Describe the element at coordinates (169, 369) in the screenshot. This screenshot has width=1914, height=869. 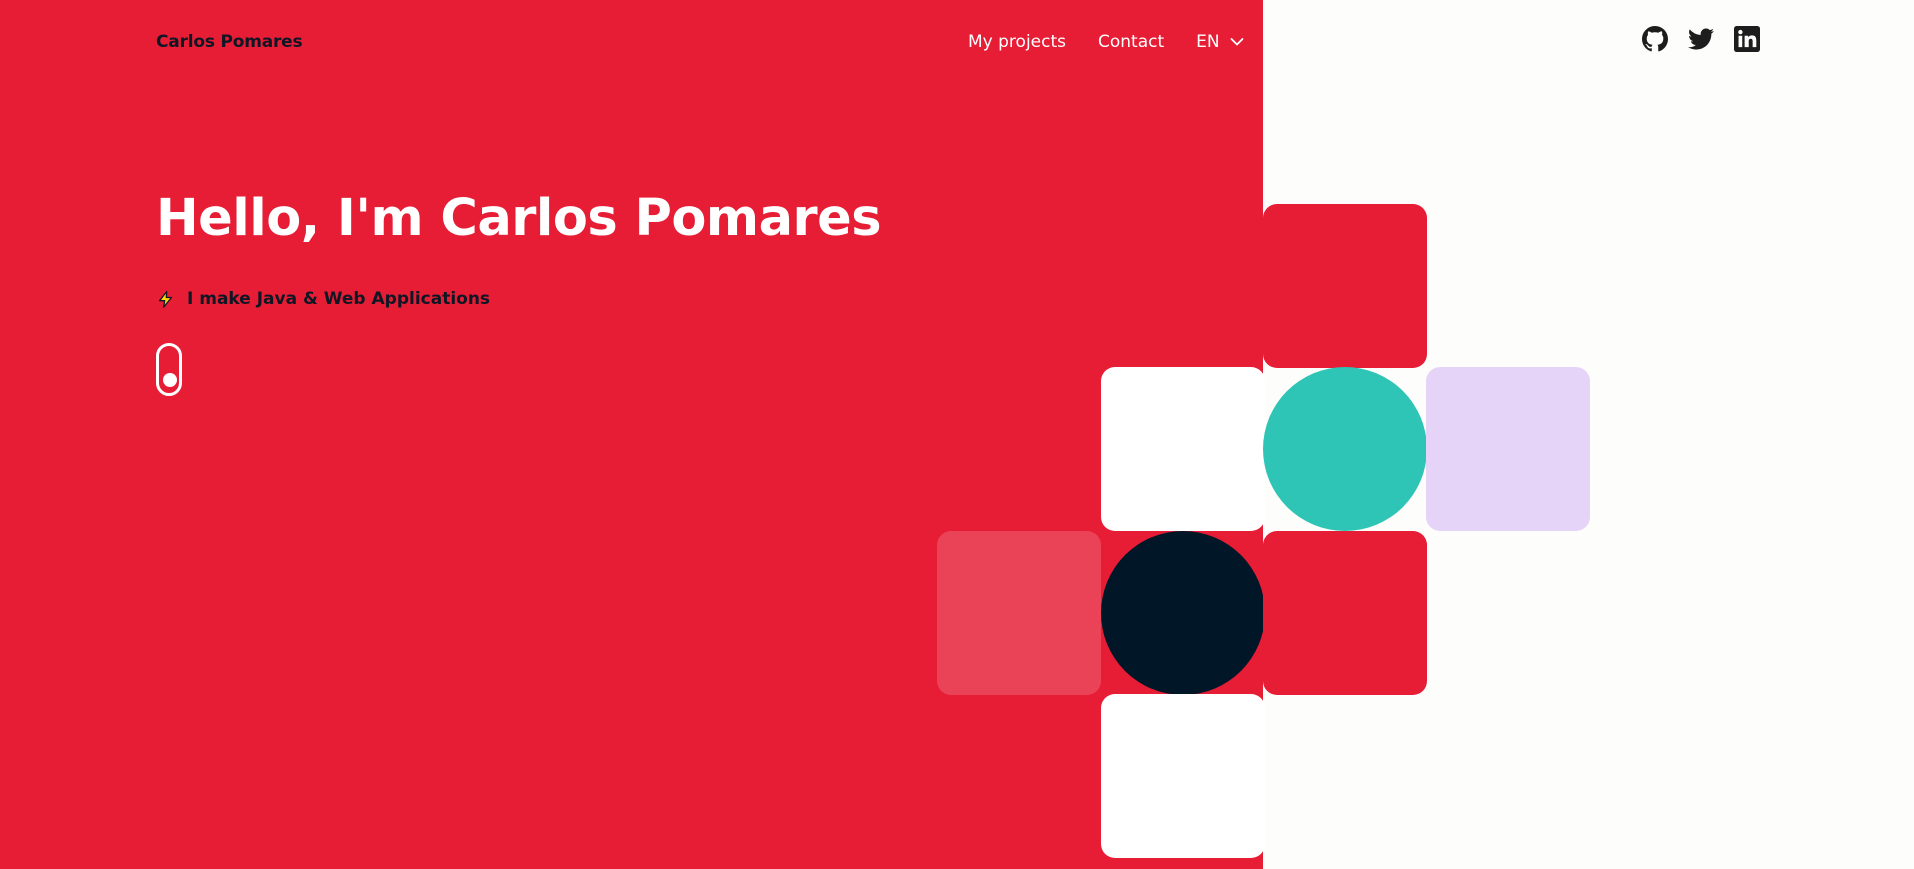
I see `mouse-scroll-icon` at that location.